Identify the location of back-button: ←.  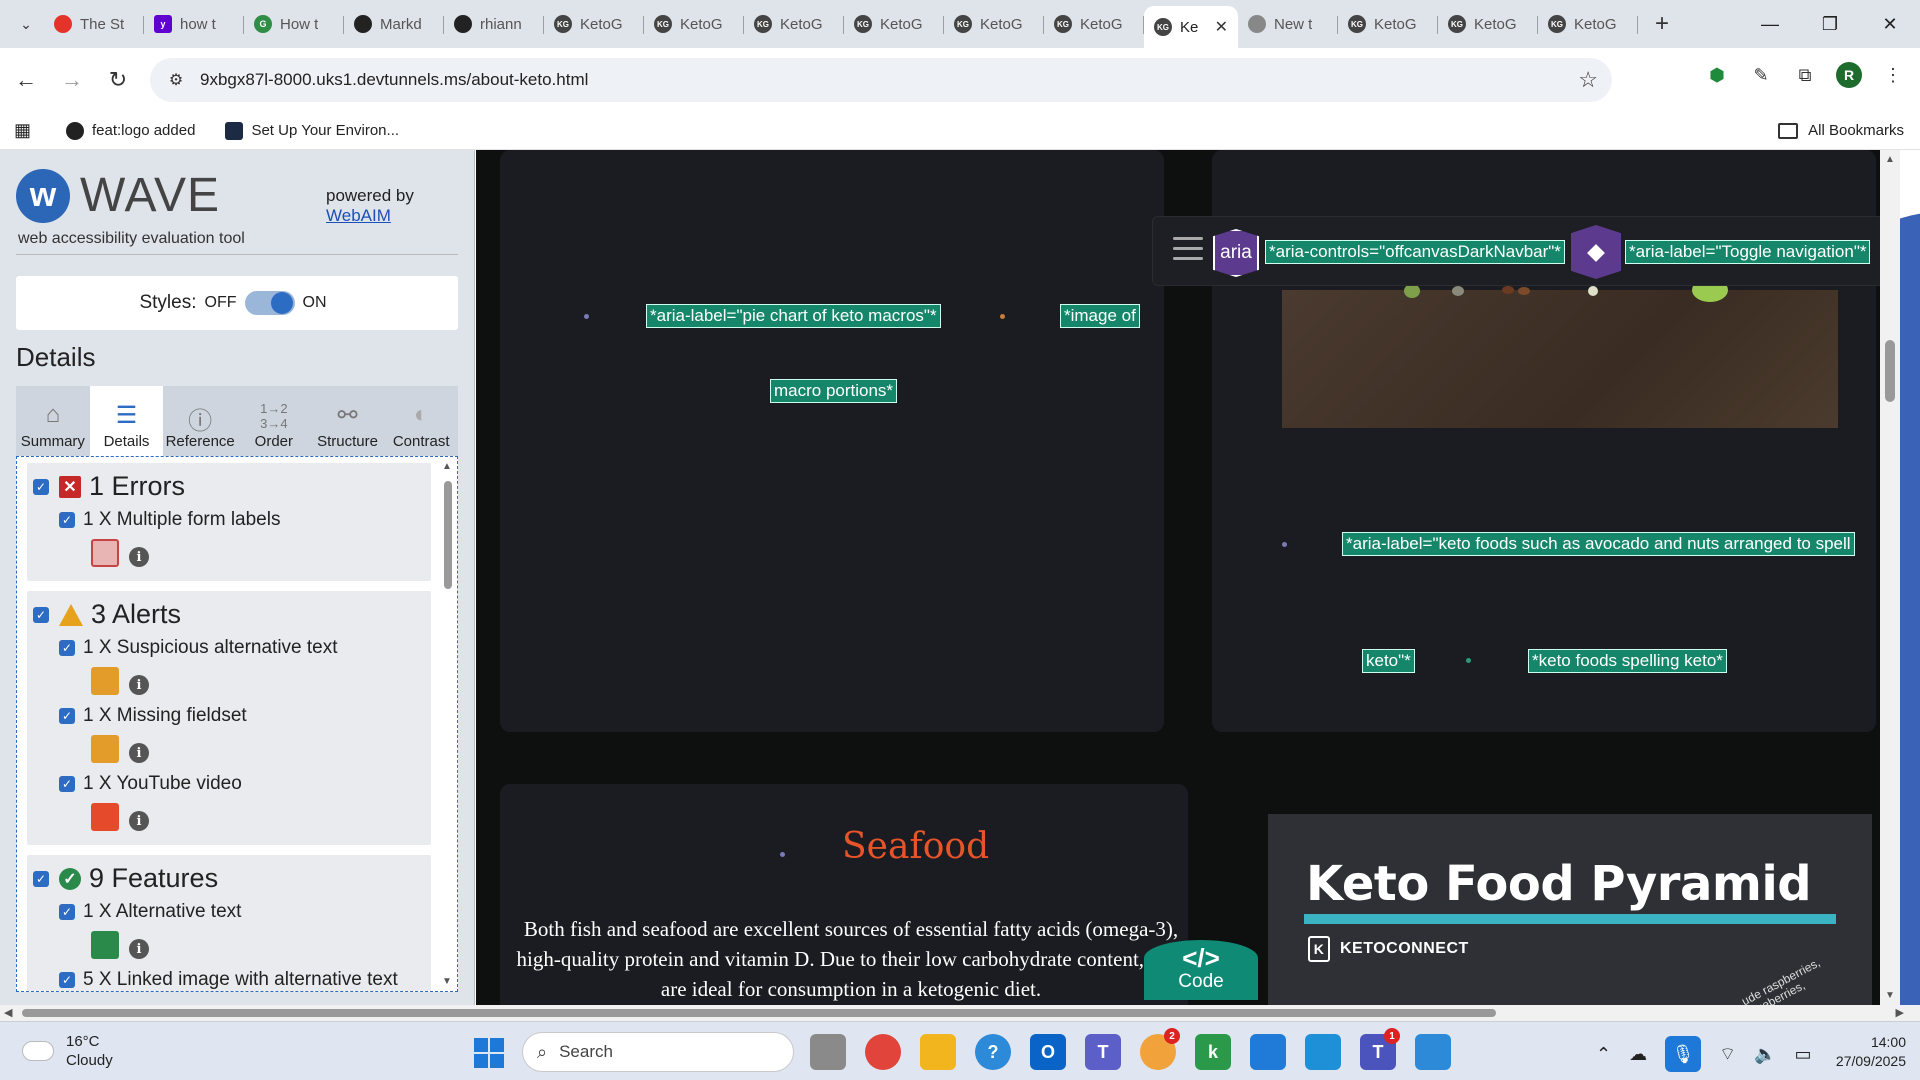
(26, 80).